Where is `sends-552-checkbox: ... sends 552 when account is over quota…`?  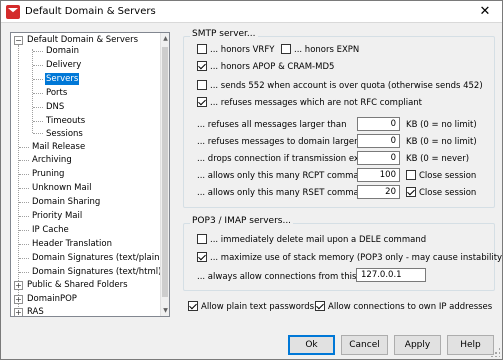
sends-552-checkbox: ... sends 552 when account is over quota… is located at coordinates (340, 86).